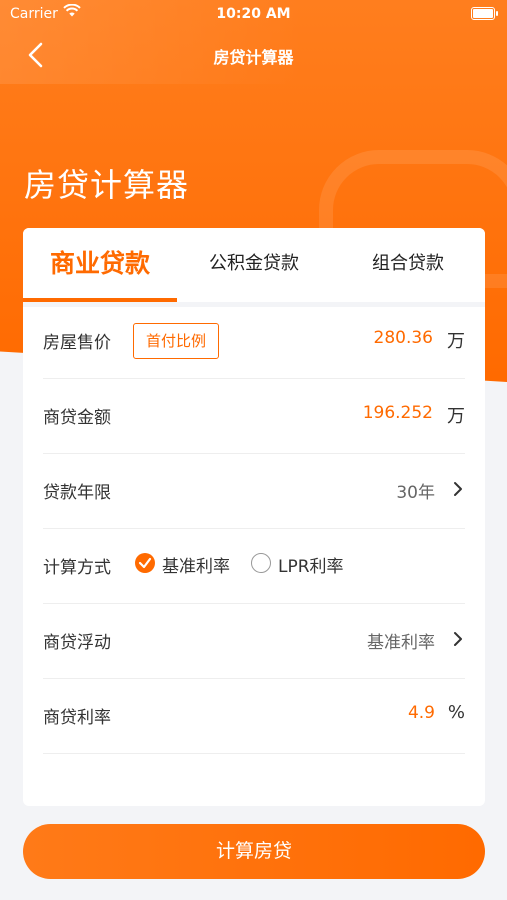  I want to click on nav-title: 房贷计算器, so click(253, 57).